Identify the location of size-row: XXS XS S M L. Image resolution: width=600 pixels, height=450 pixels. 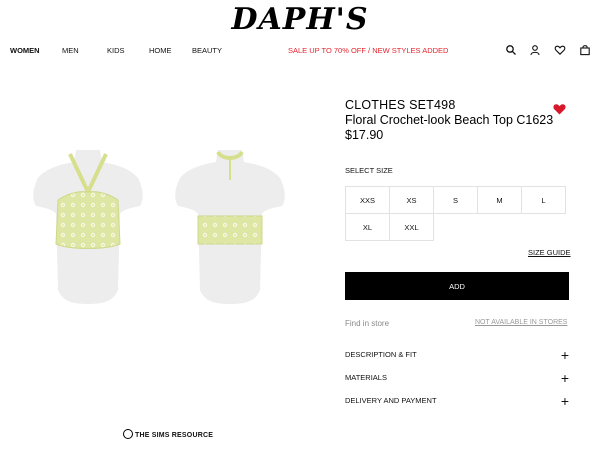
(457, 200).